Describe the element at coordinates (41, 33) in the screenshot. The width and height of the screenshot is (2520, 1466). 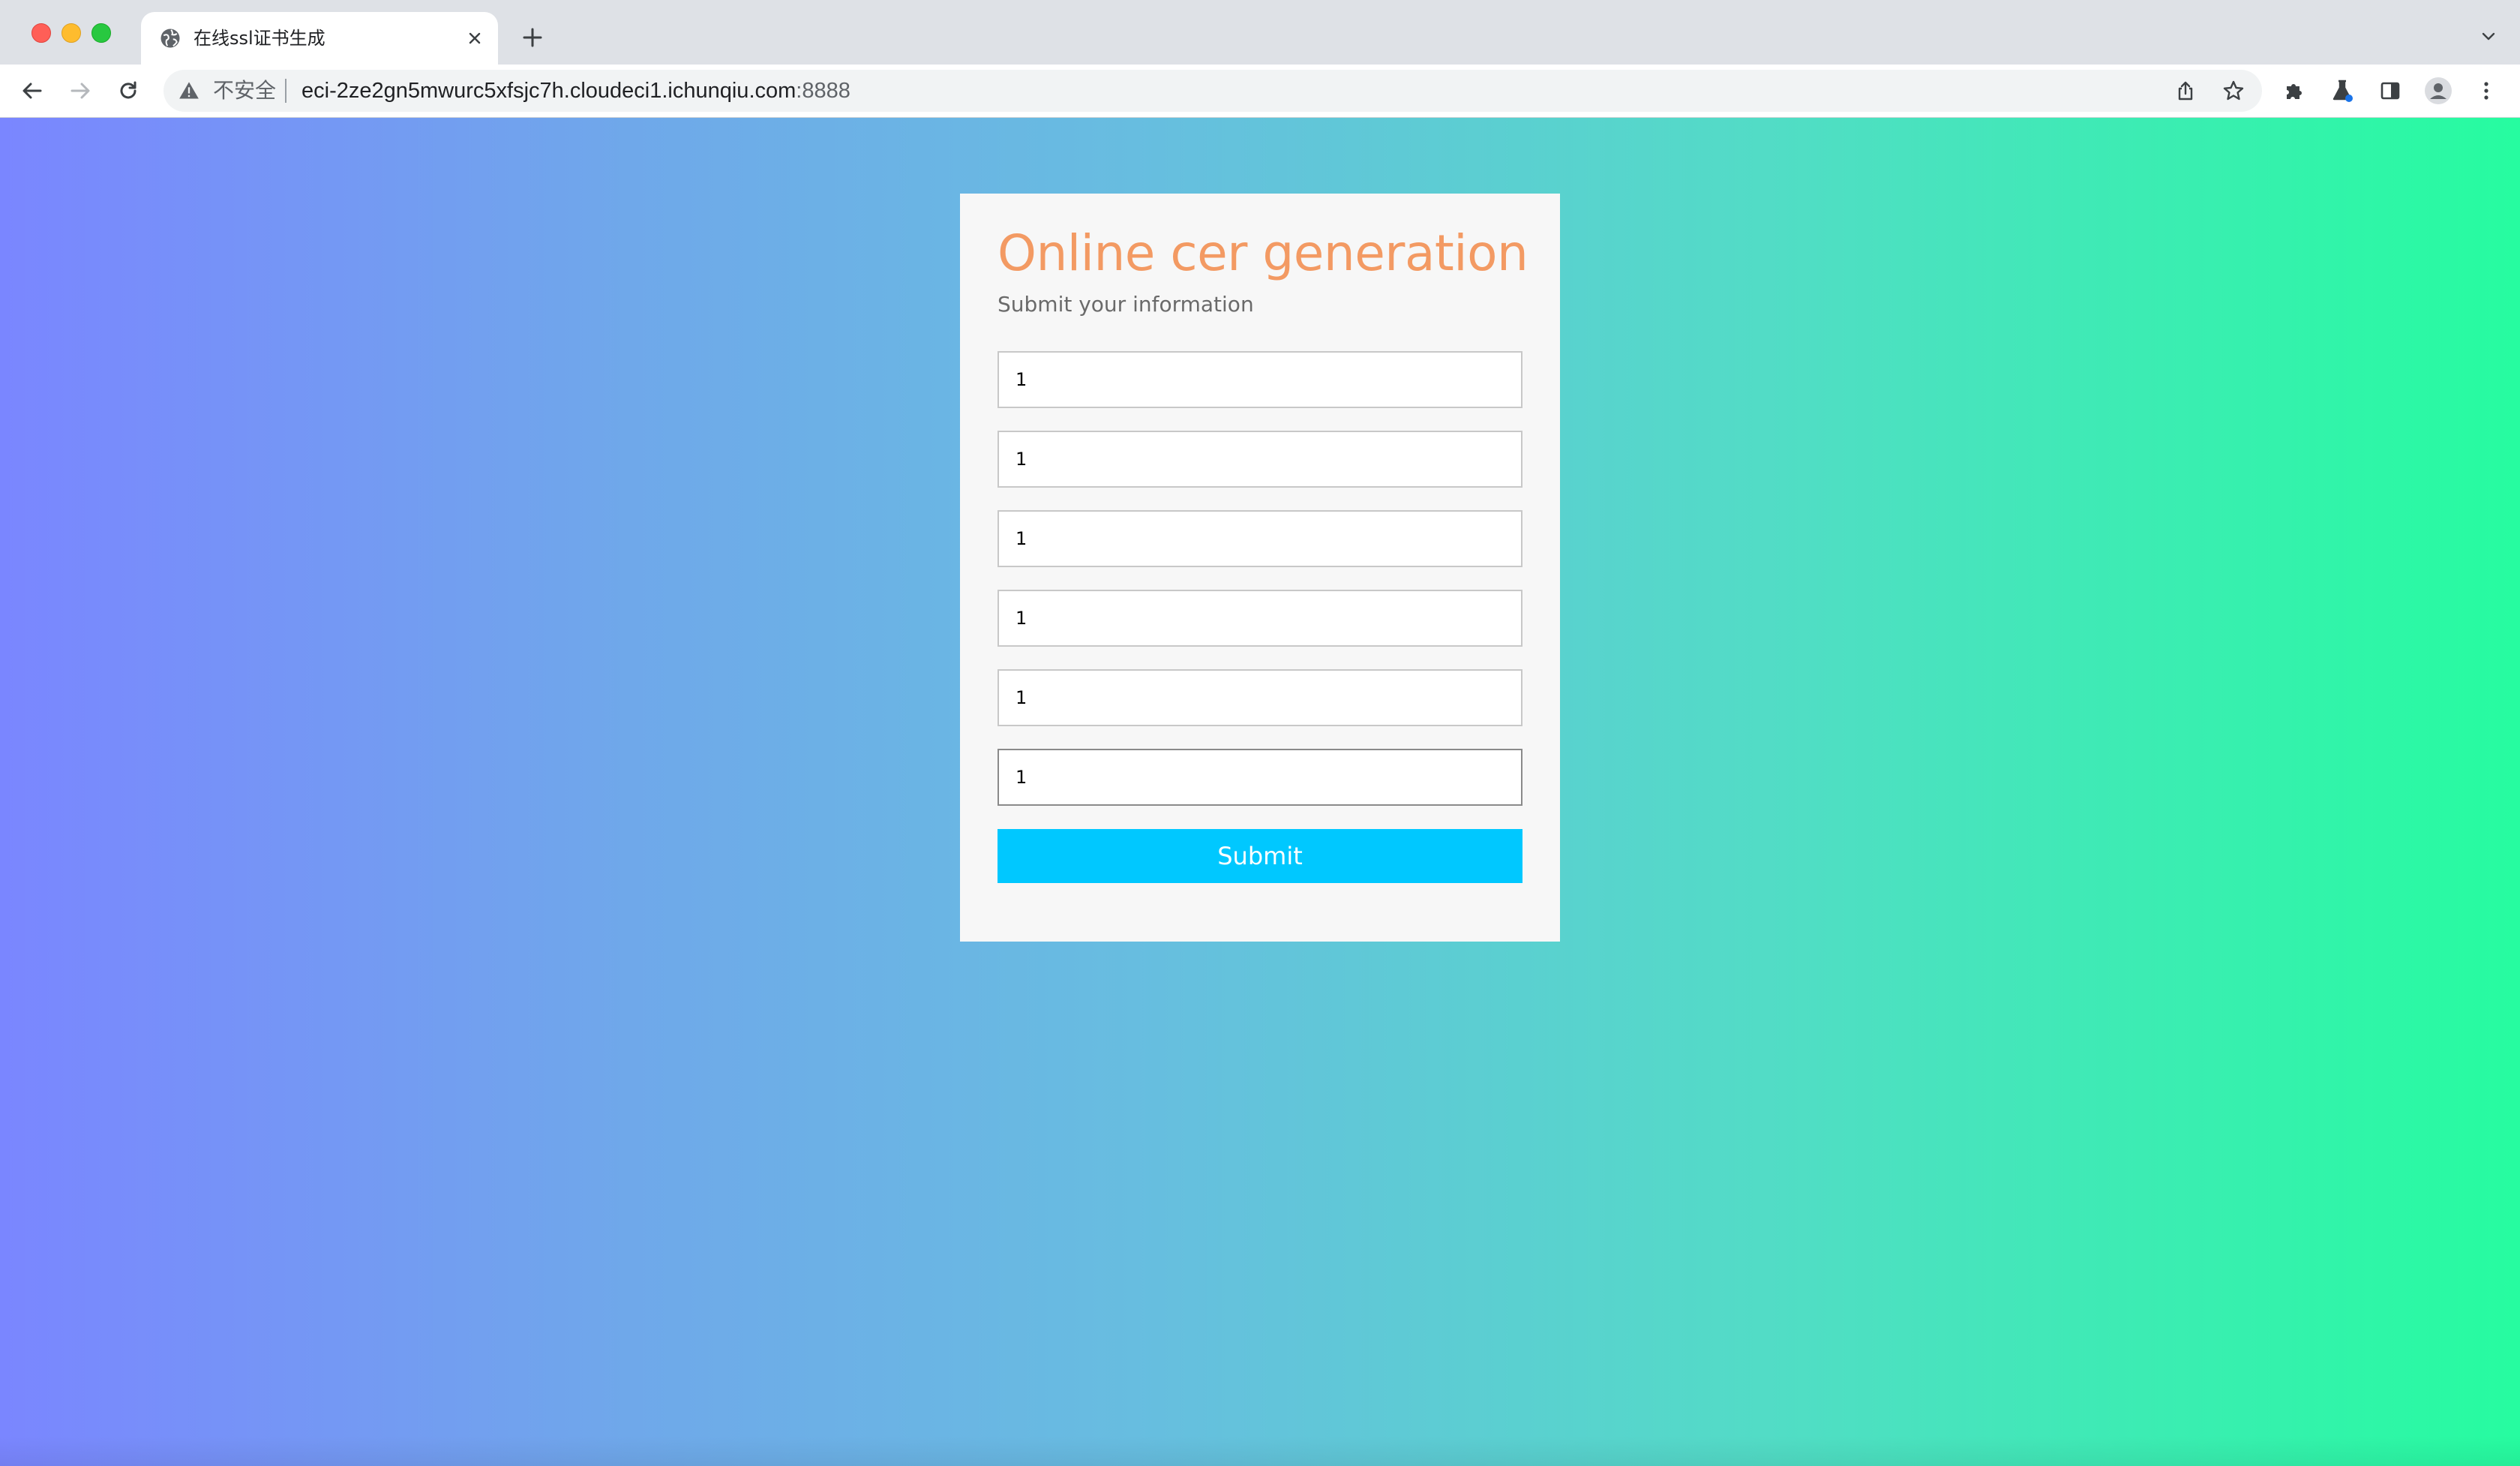
I see `close-window-button` at that location.